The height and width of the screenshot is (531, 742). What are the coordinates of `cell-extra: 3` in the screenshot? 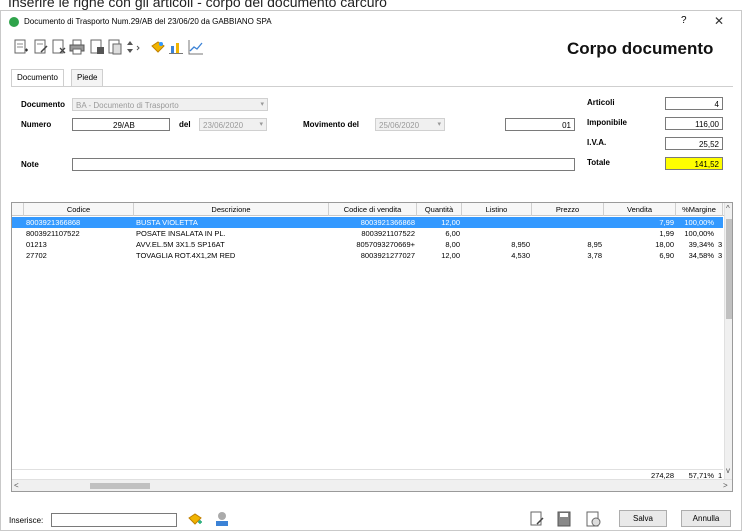 It's located at (720, 255).